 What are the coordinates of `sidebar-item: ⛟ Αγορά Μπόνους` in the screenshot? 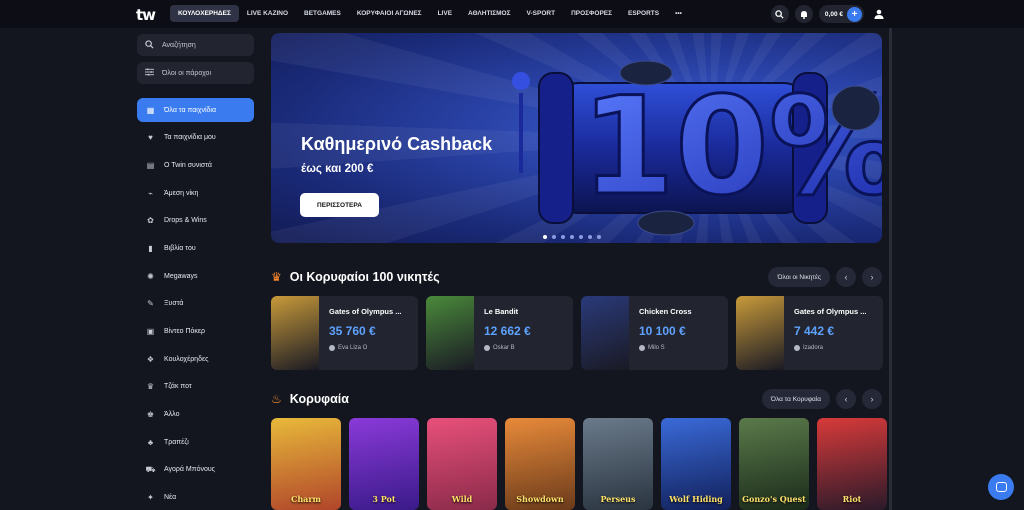 It's located at (195, 470).